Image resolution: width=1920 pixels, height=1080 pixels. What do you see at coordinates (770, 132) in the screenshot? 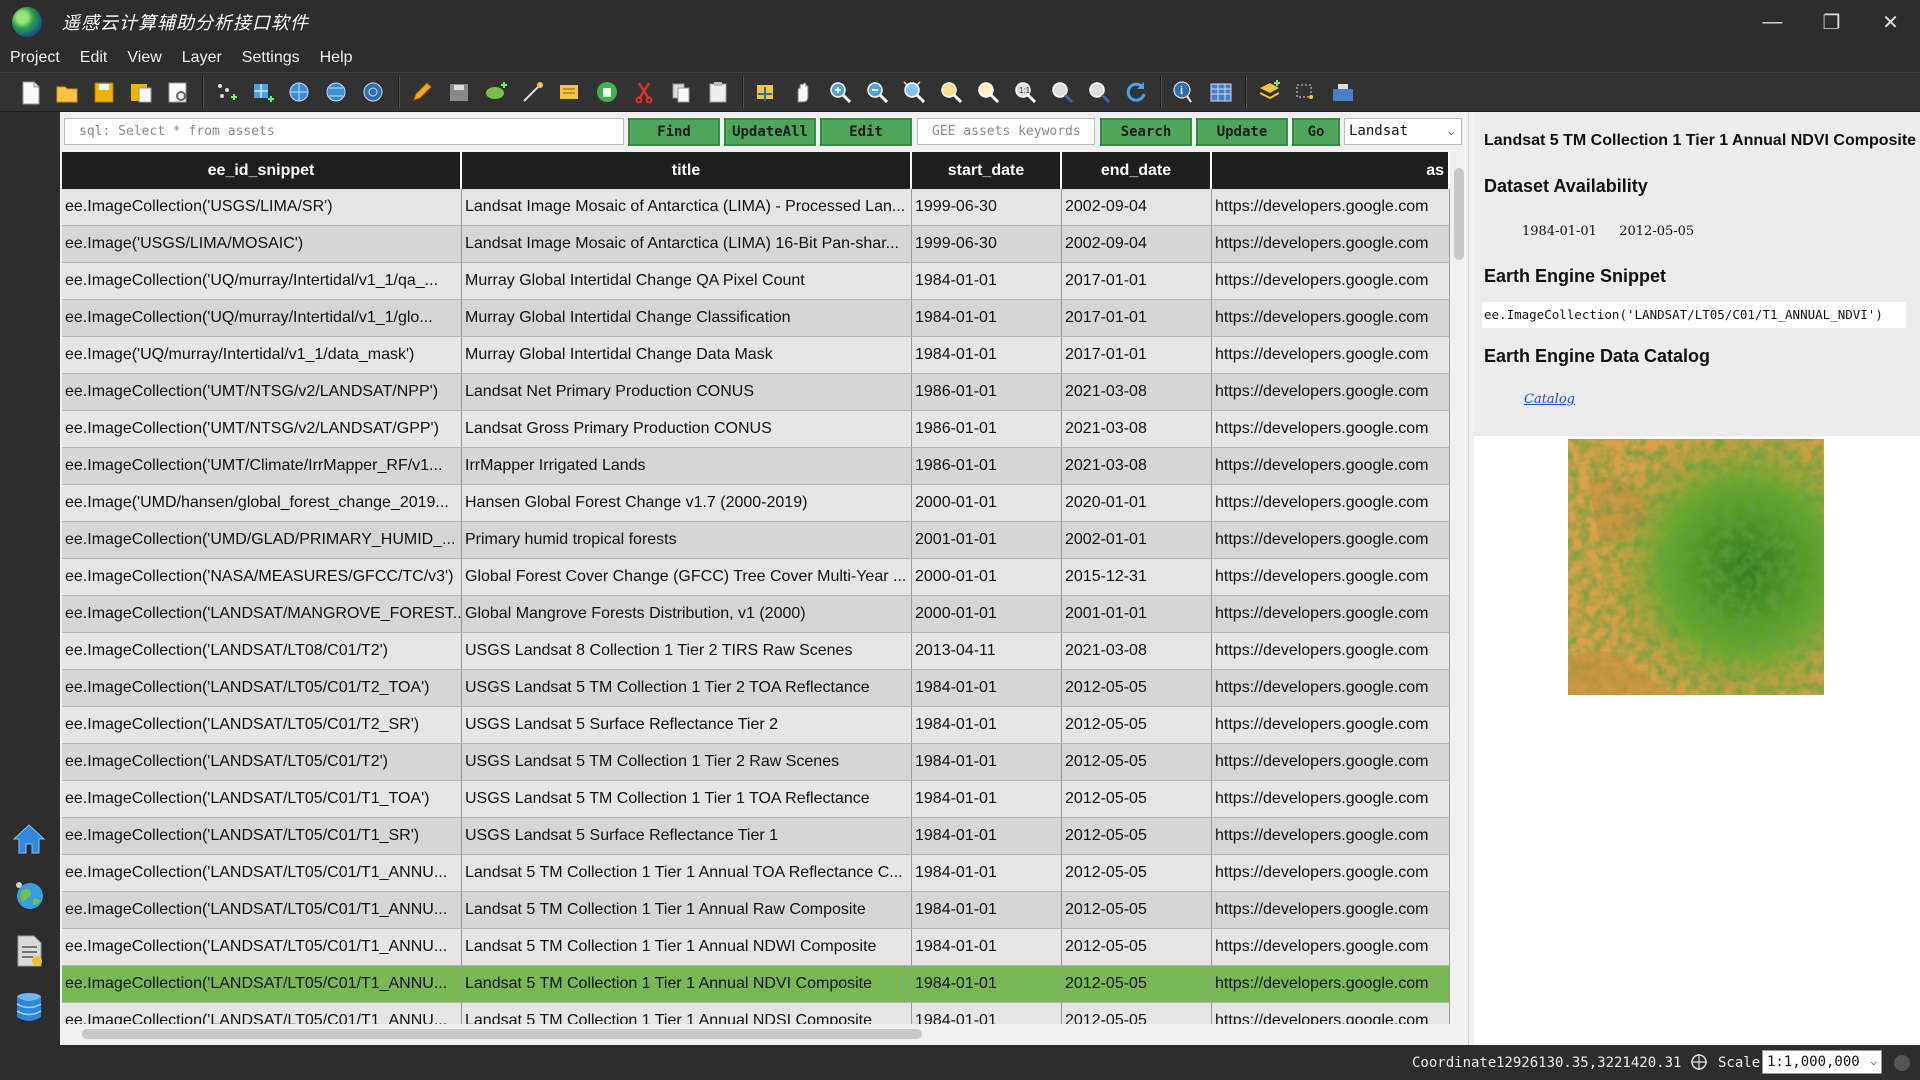
I see `update-all-button: UpdateAll` at bounding box center [770, 132].